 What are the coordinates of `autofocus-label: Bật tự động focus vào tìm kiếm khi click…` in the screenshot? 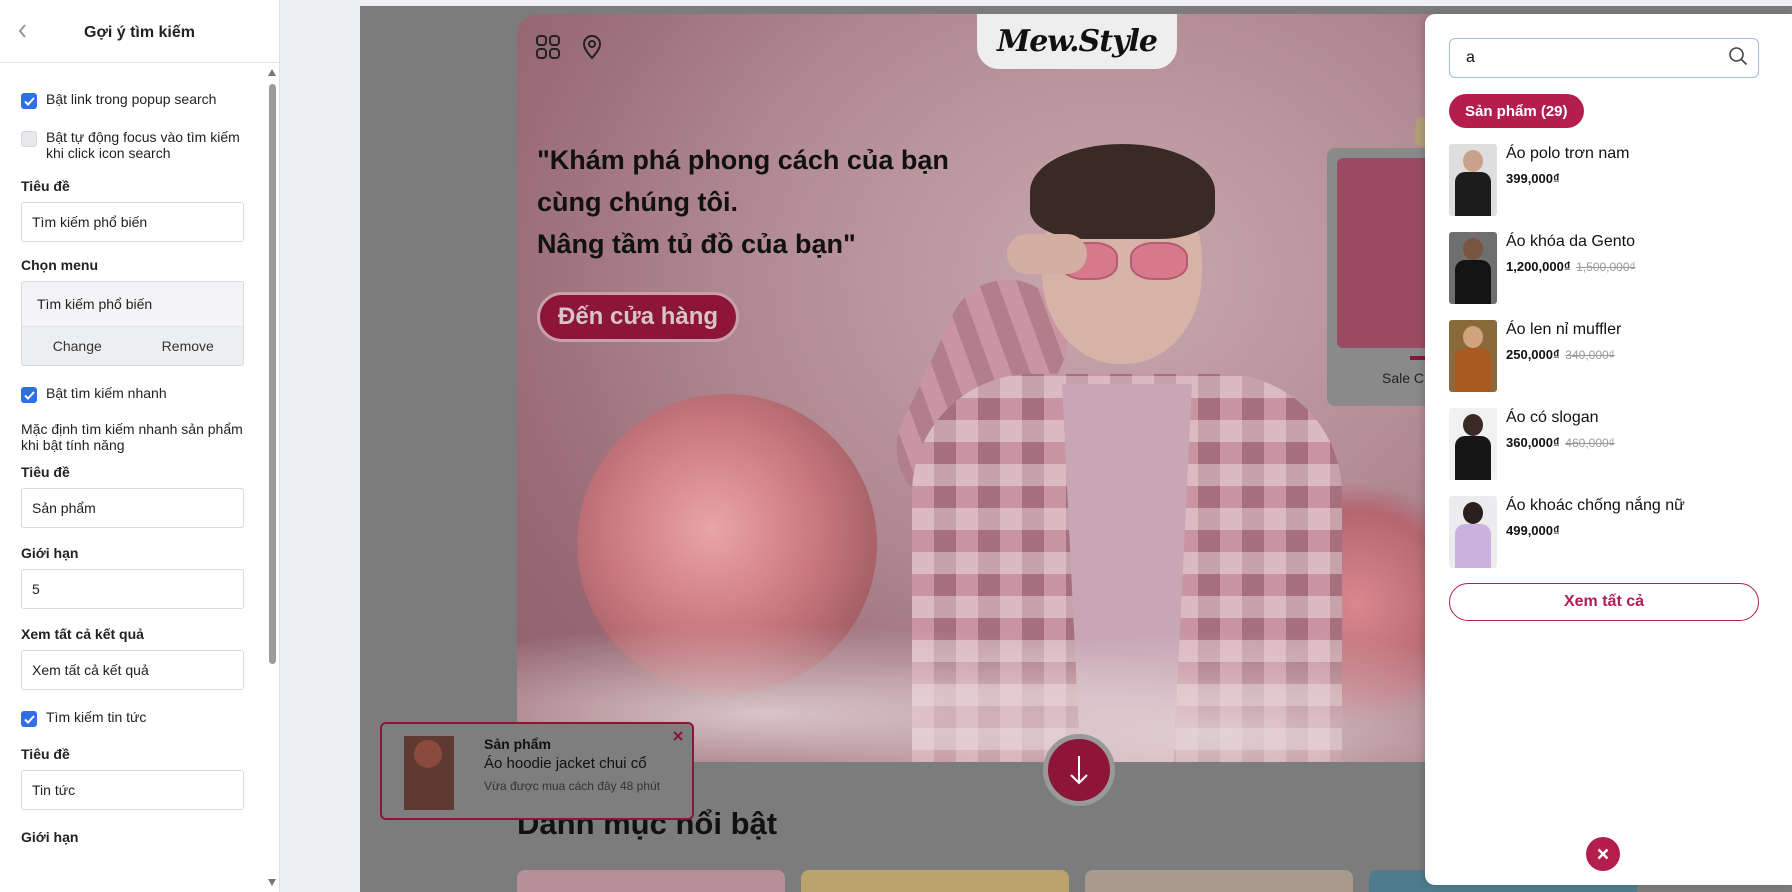 It's located at (143, 145).